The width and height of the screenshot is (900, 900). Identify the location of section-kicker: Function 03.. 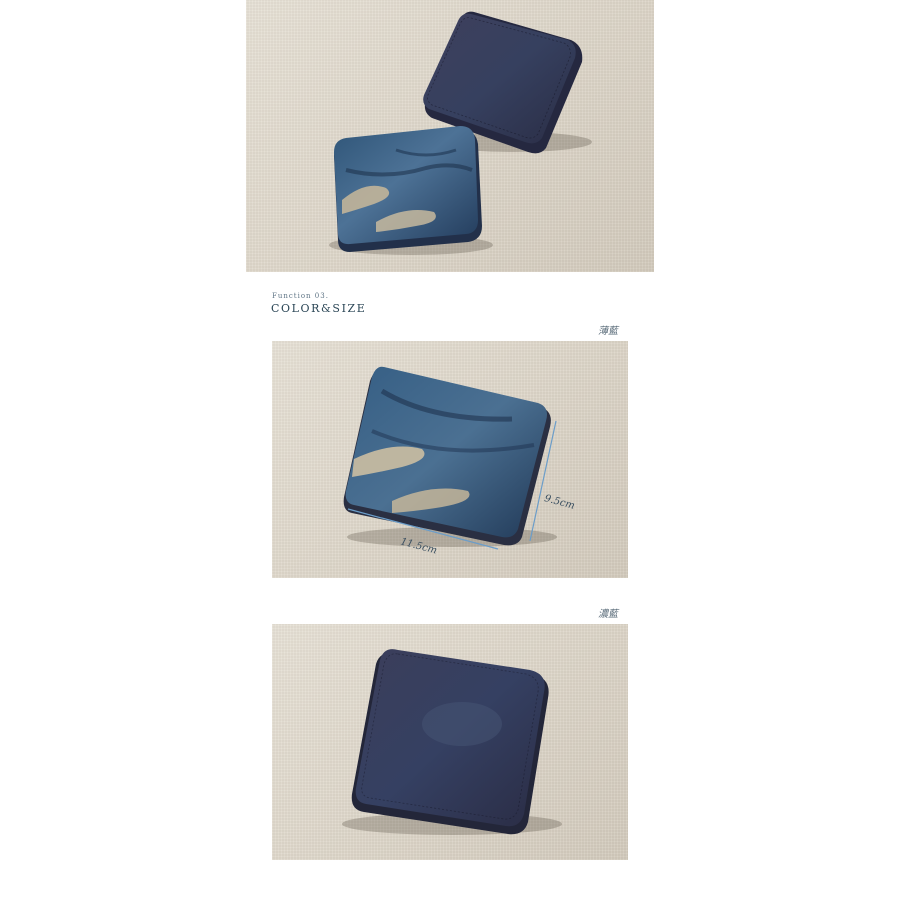
(300, 296).